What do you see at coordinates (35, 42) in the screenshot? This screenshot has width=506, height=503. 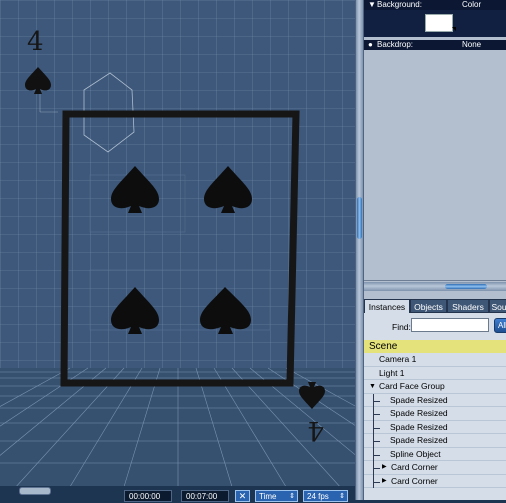 I see `corner-rank-top: 4` at bounding box center [35, 42].